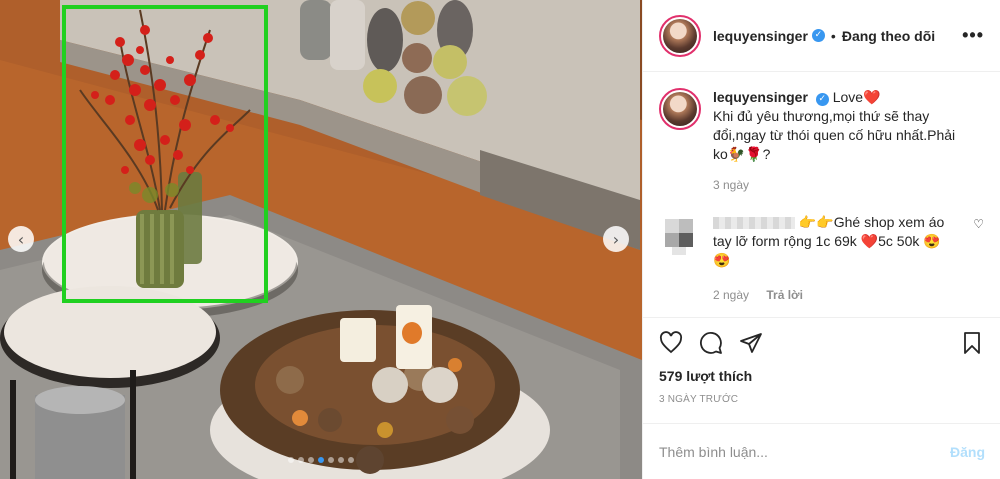  What do you see at coordinates (731, 295) in the screenshot?
I see `comment-time: 2 ngày` at bounding box center [731, 295].